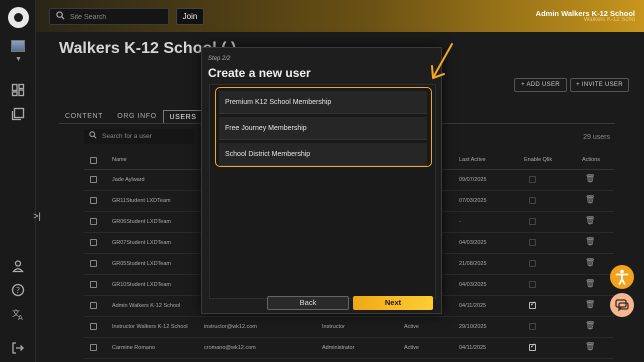  Describe the element at coordinates (259, 73) in the screenshot. I see `modal-title: Create a new user` at that location.